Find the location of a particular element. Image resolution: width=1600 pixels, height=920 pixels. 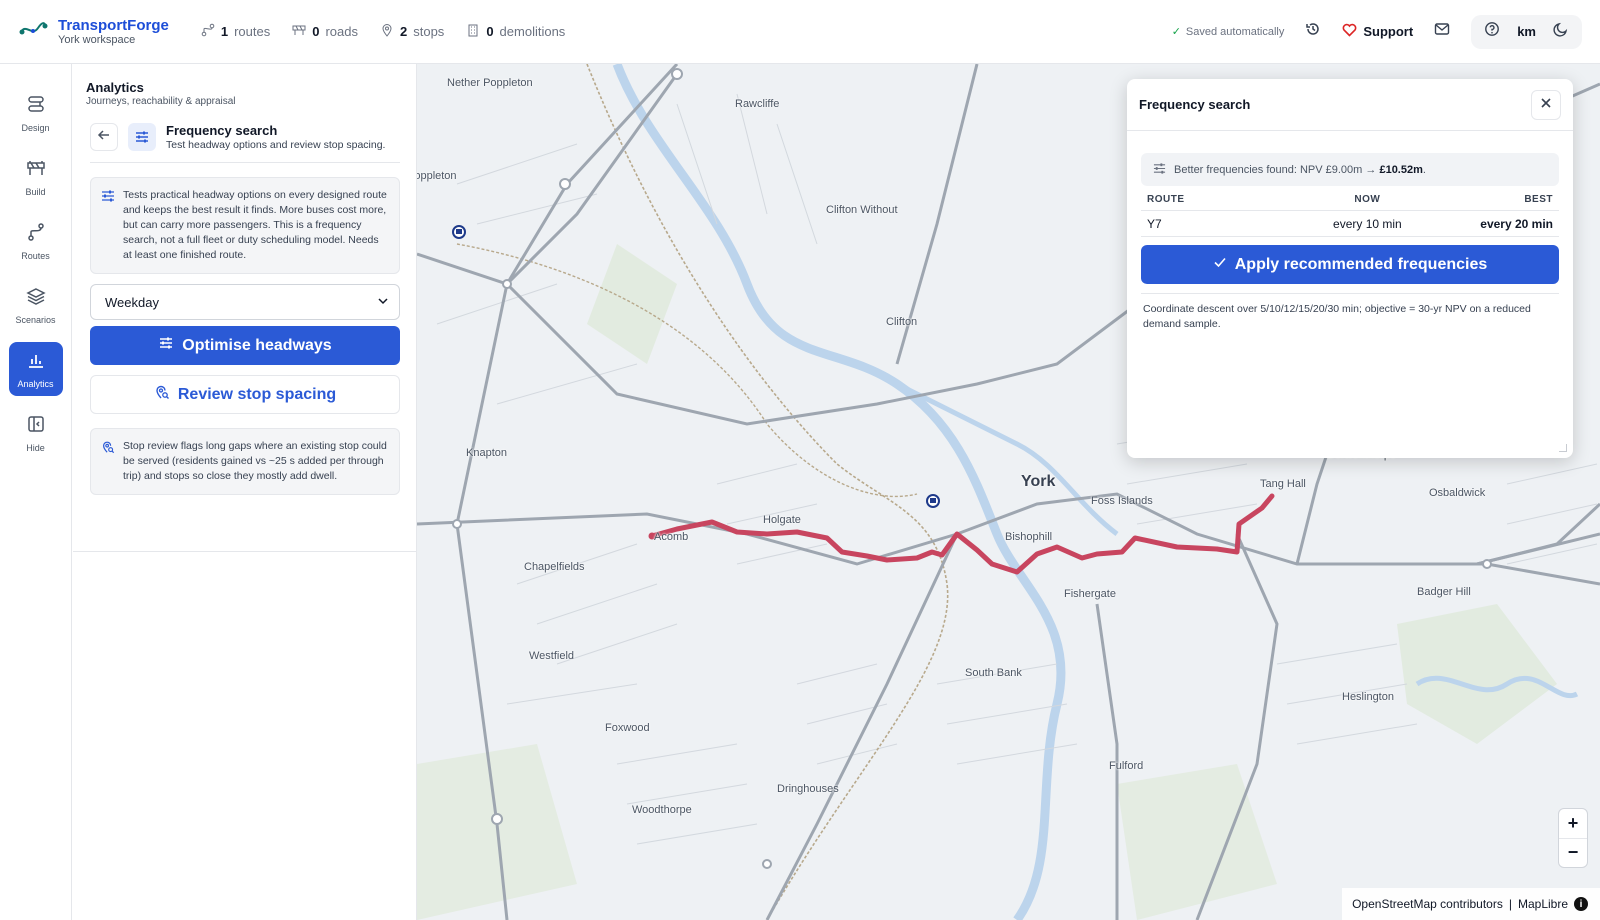

rail-item-hide: Hide is located at coordinates (36, 433).